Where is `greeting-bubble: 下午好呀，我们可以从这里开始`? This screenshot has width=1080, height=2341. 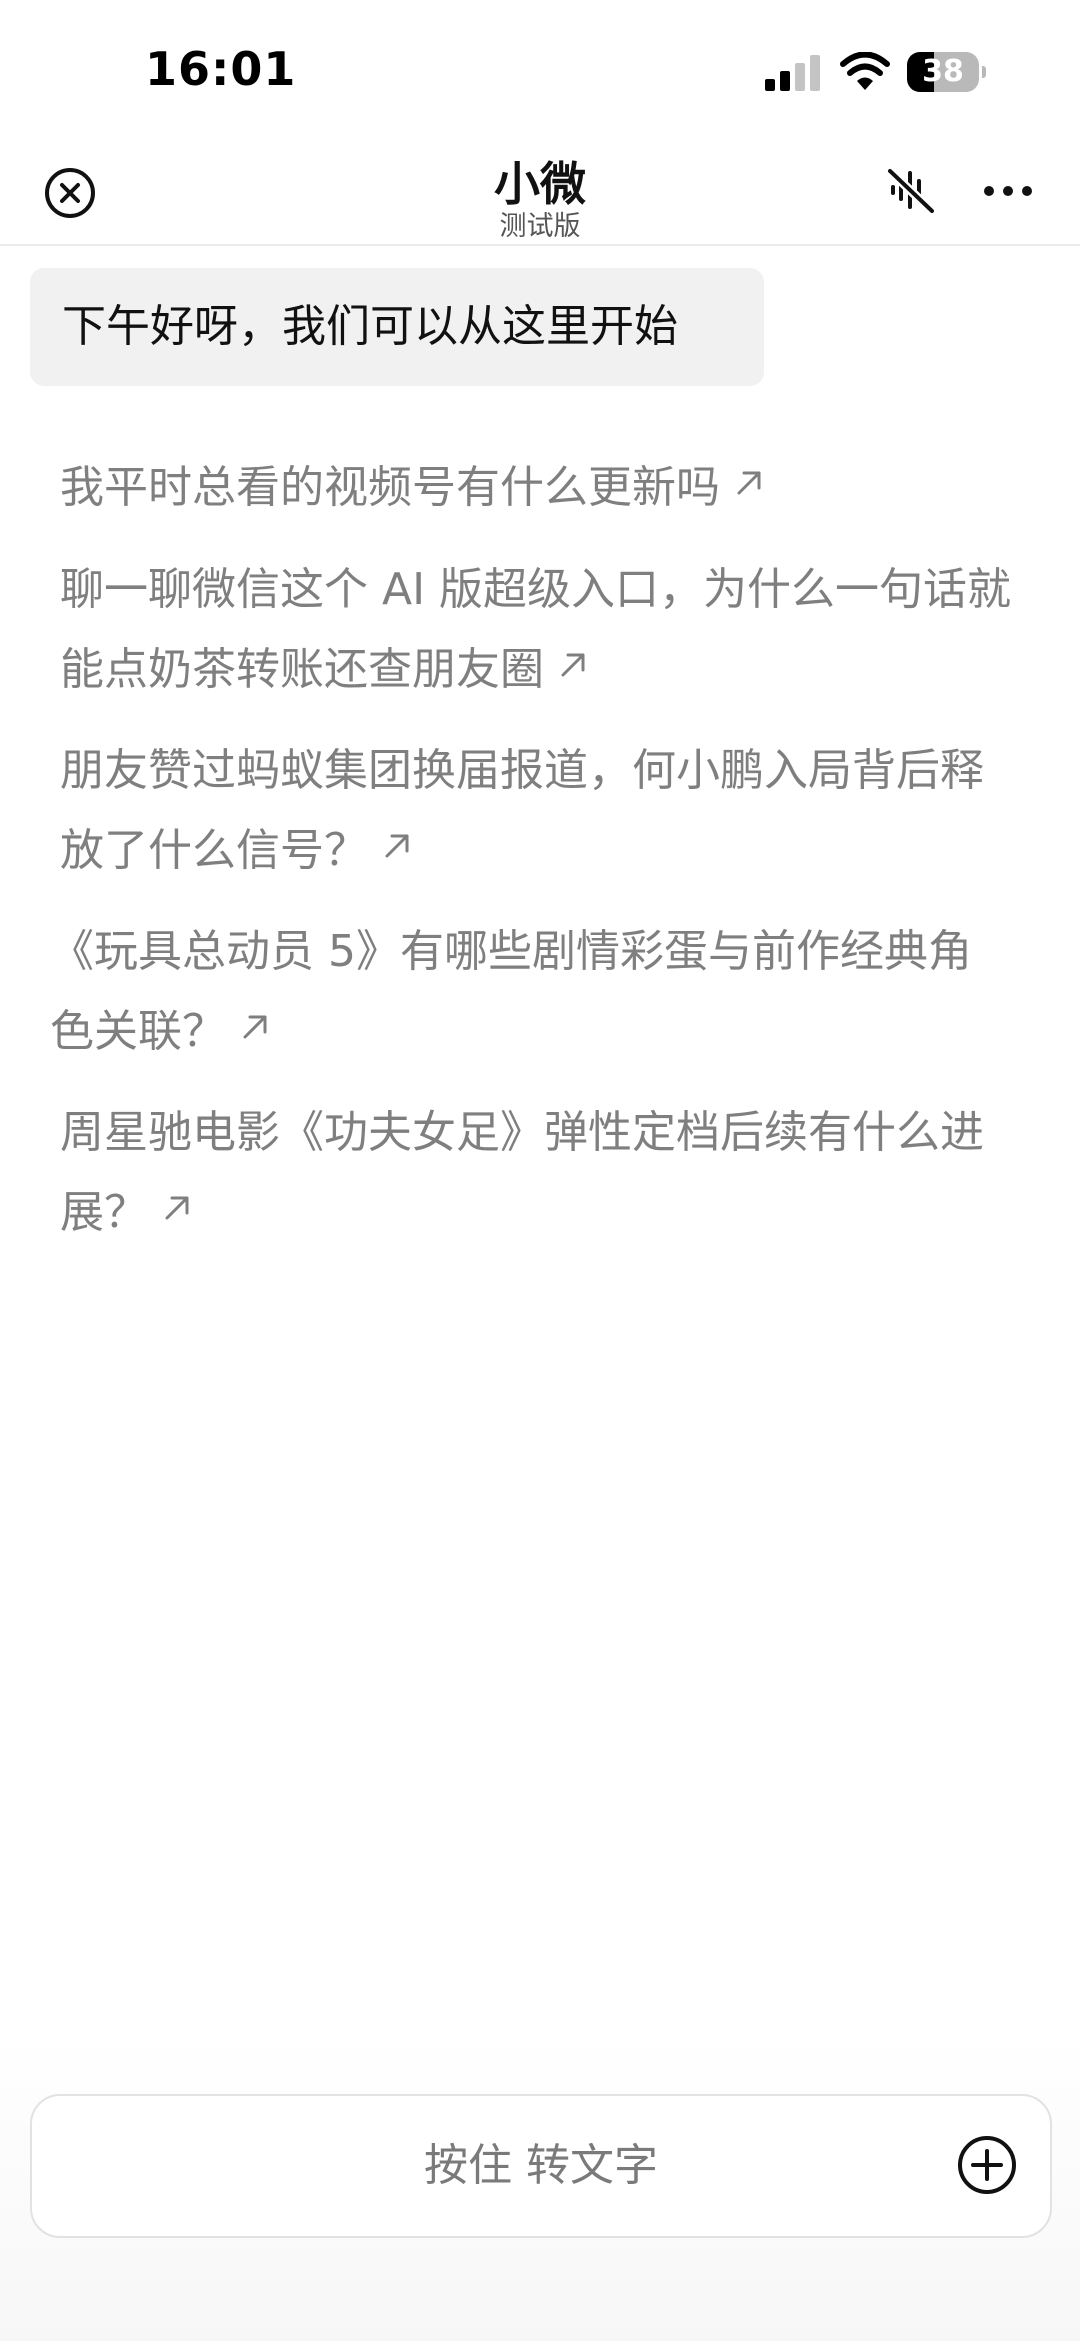
greeting-bubble: 下午好呀，我们可以从这里开始 is located at coordinates (397, 327).